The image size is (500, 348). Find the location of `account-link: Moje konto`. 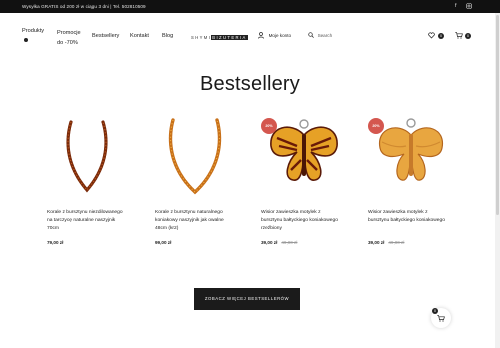

account-link: Moje konto is located at coordinates (274, 35).